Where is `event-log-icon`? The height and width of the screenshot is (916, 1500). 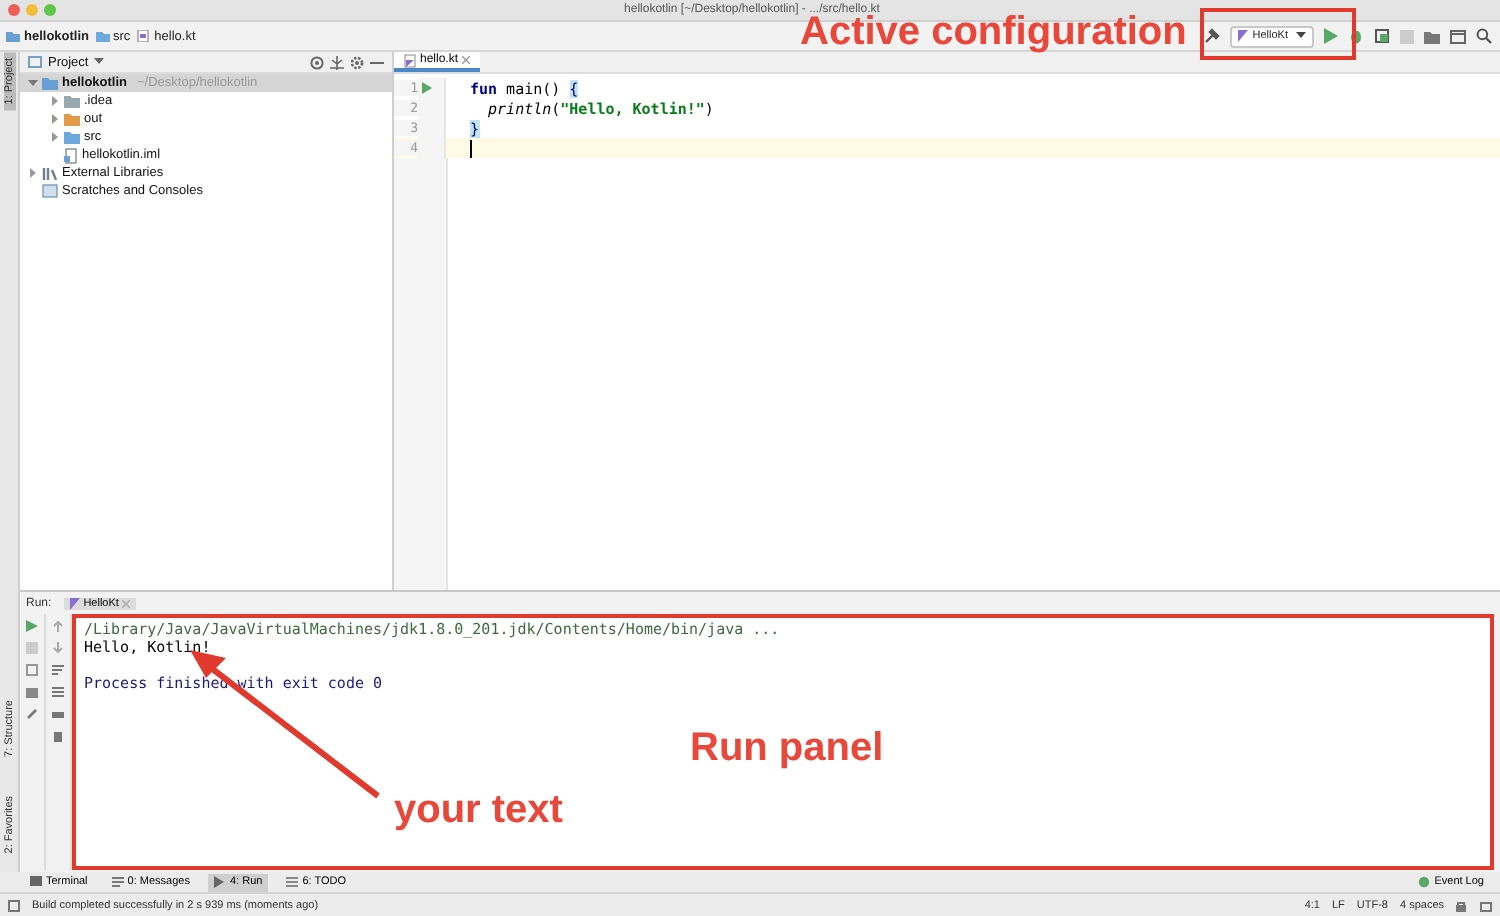
event-log-icon is located at coordinates (1424, 882).